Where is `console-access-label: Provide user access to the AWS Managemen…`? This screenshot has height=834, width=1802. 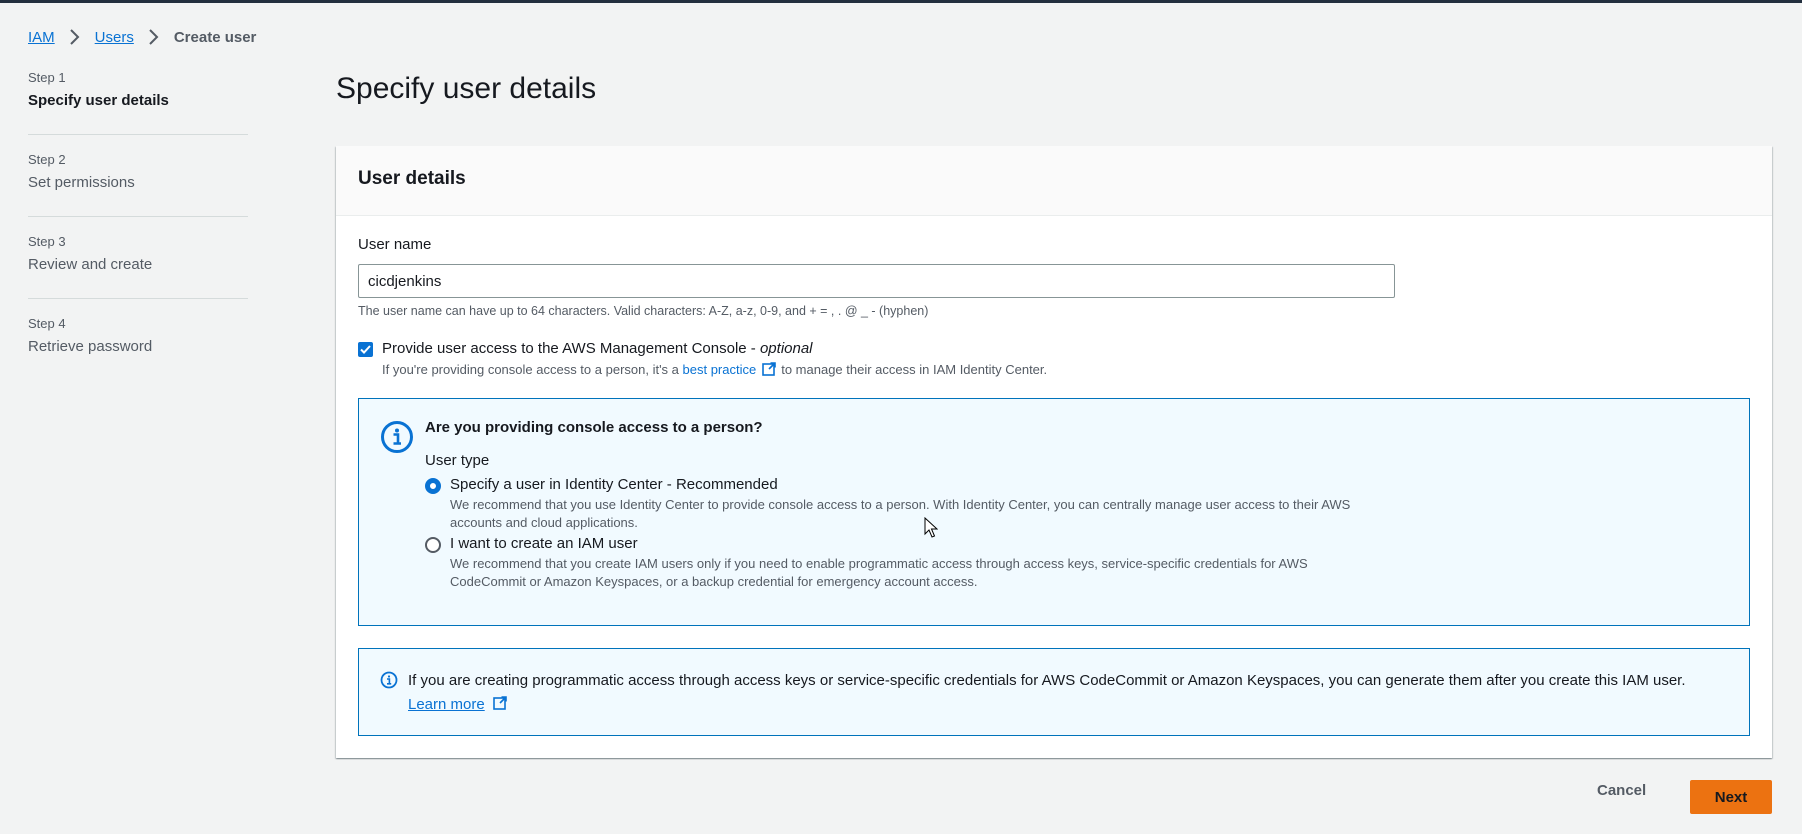 console-access-label: Provide user access to the AWS Managemen… is located at coordinates (597, 348).